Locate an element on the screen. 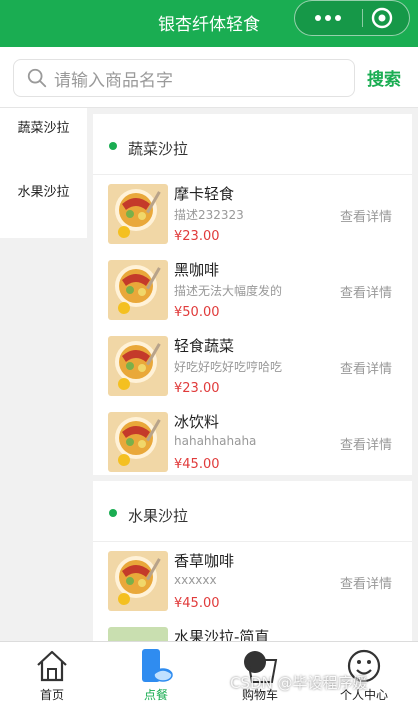 This screenshot has width=418, height=701. tab-order: 点餐 is located at coordinates (156, 671).